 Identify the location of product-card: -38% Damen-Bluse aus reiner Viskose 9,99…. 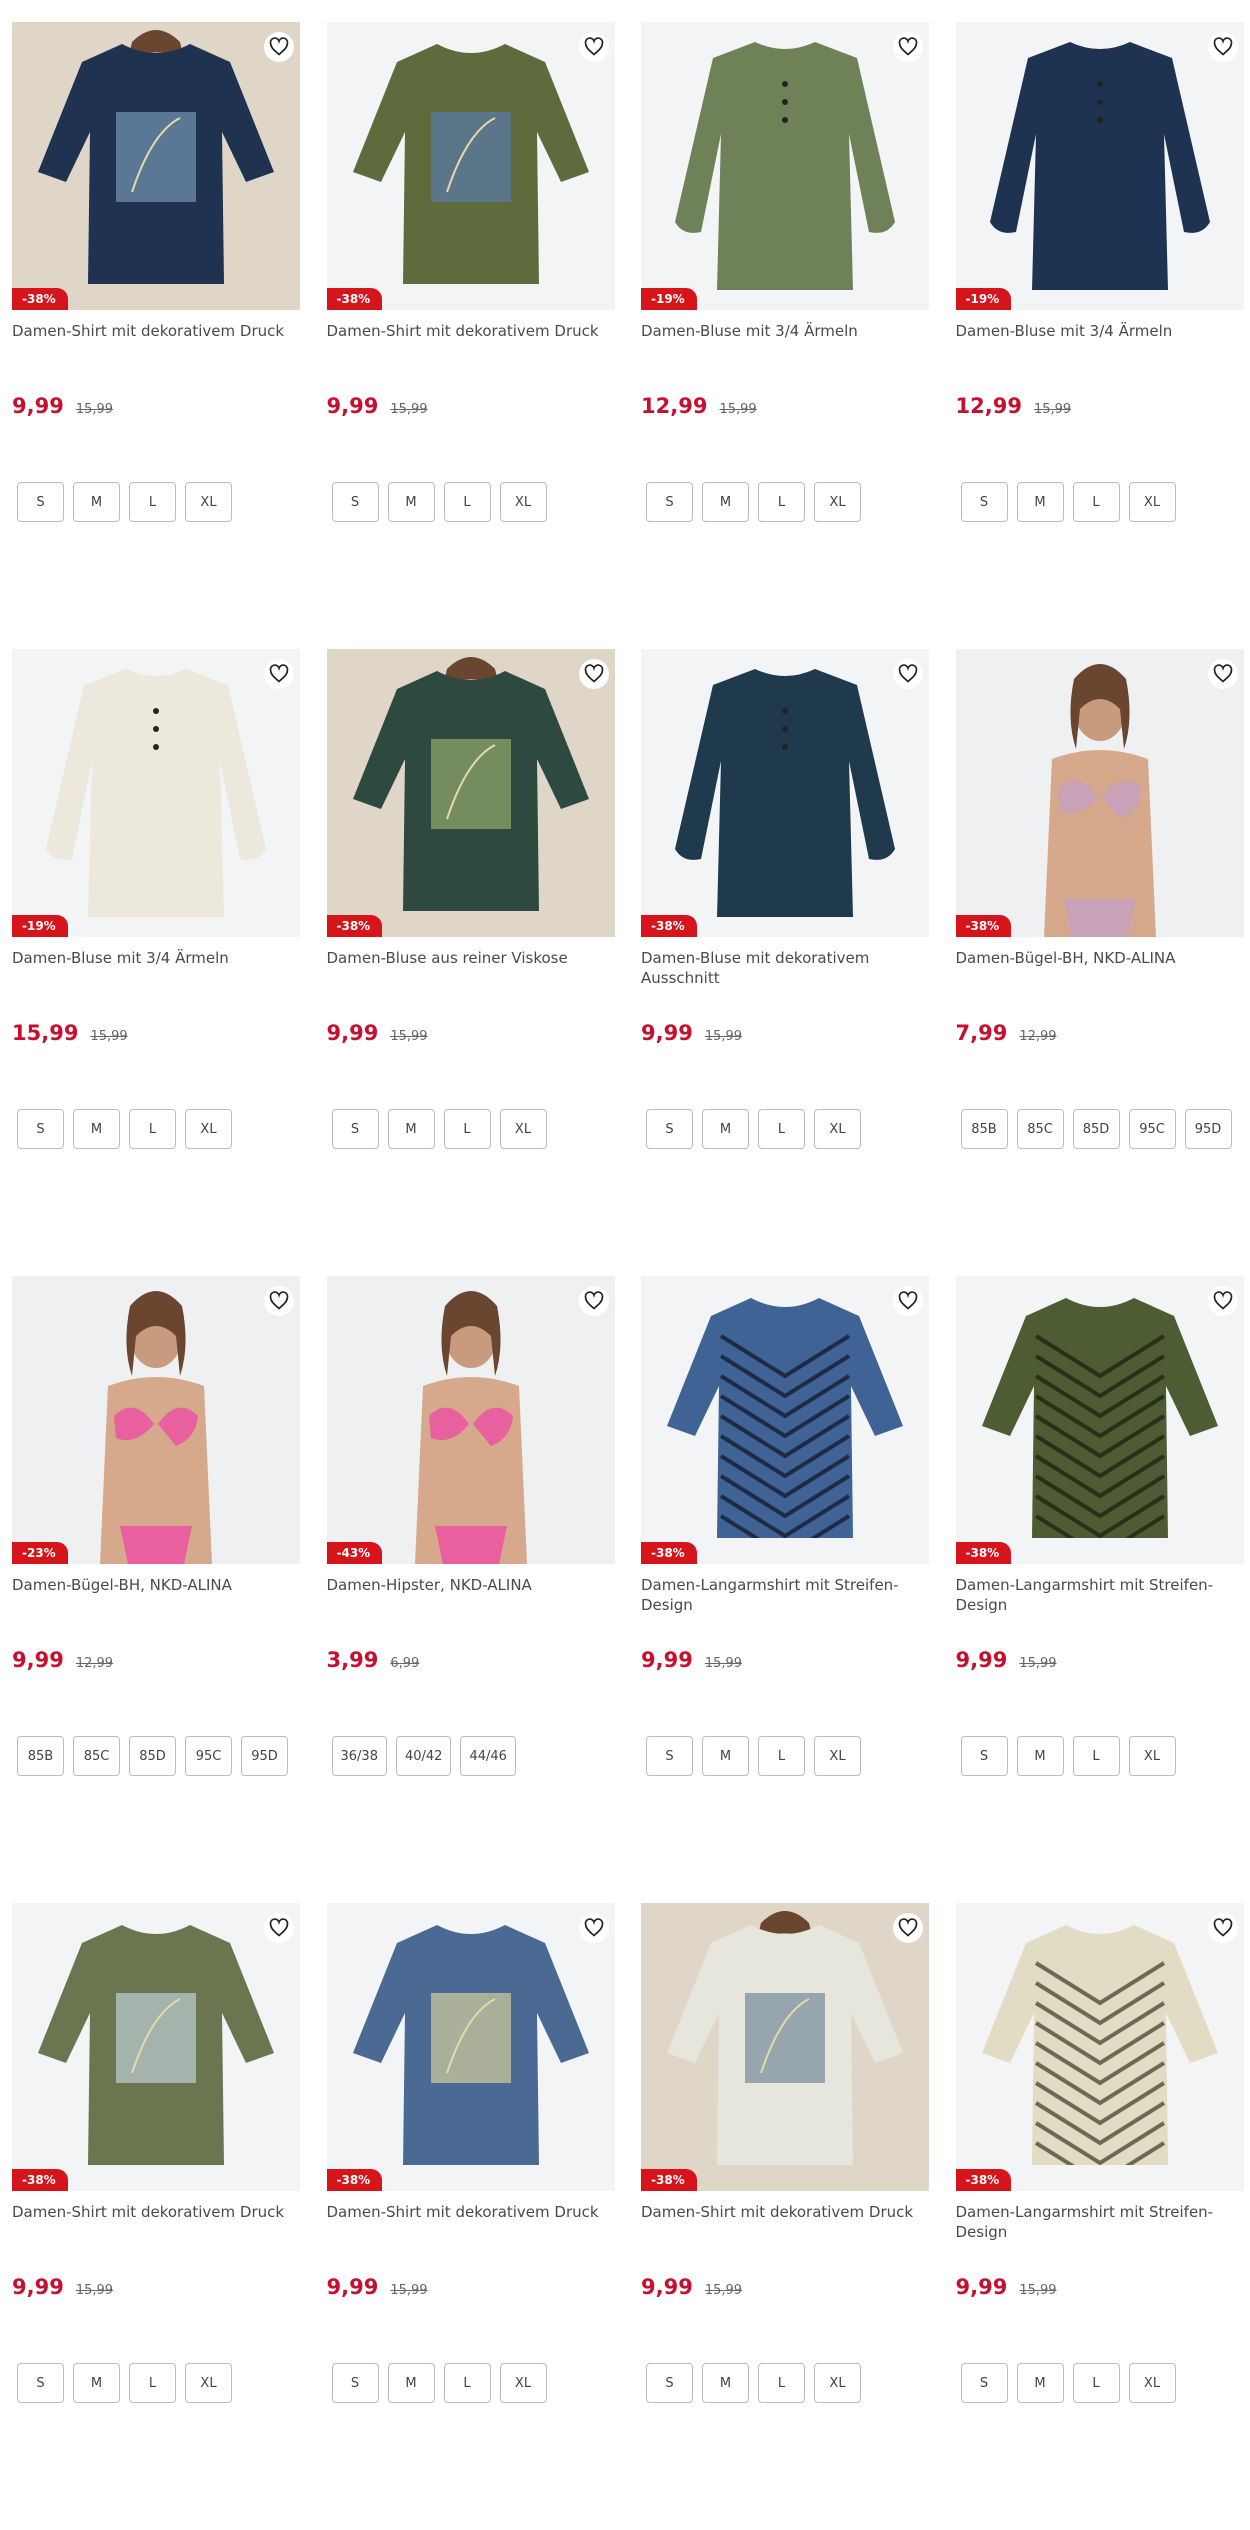
(470, 962).